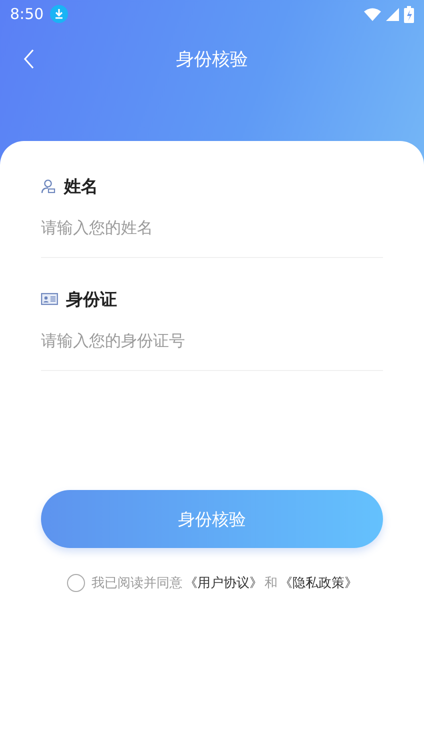 The image size is (424, 754). What do you see at coordinates (212, 340) in the screenshot?
I see `input-field: 请输入您的身份证号` at bounding box center [212, 340].